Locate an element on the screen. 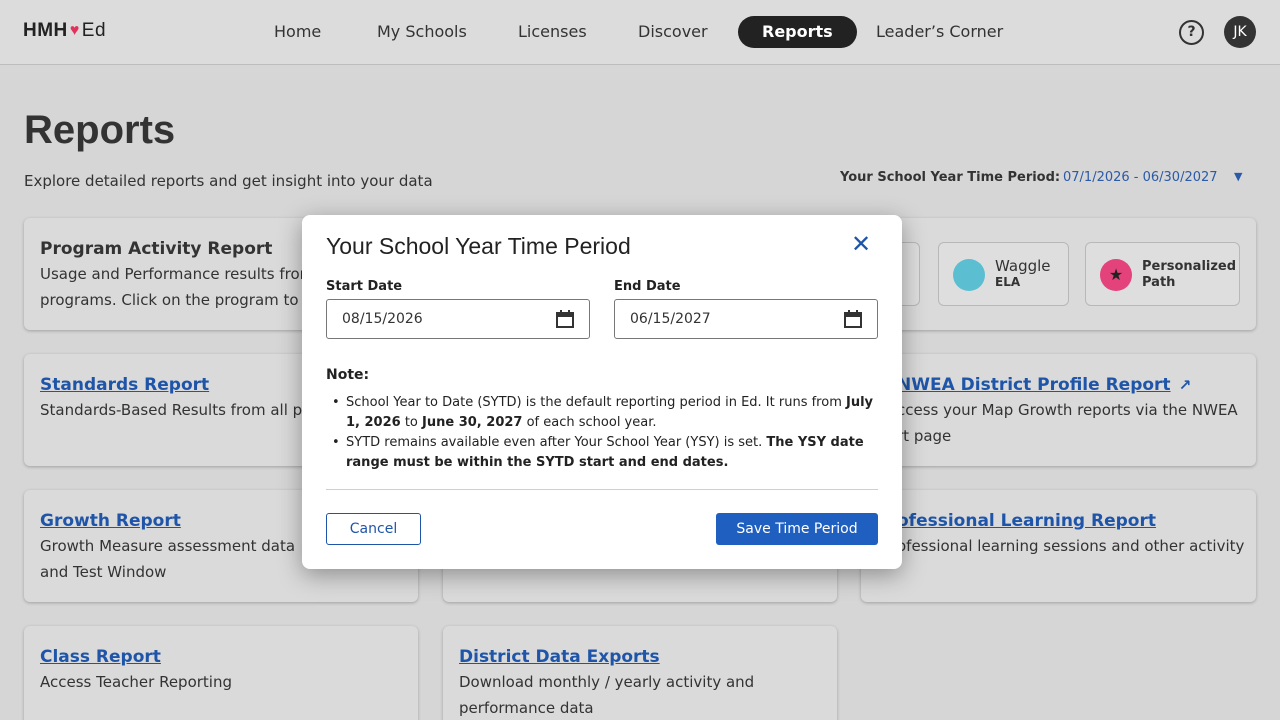 Image resolution: width=1280 pixels, height=720 pixels. waggle-name: Waggle is located at coordinates (1023, 266).